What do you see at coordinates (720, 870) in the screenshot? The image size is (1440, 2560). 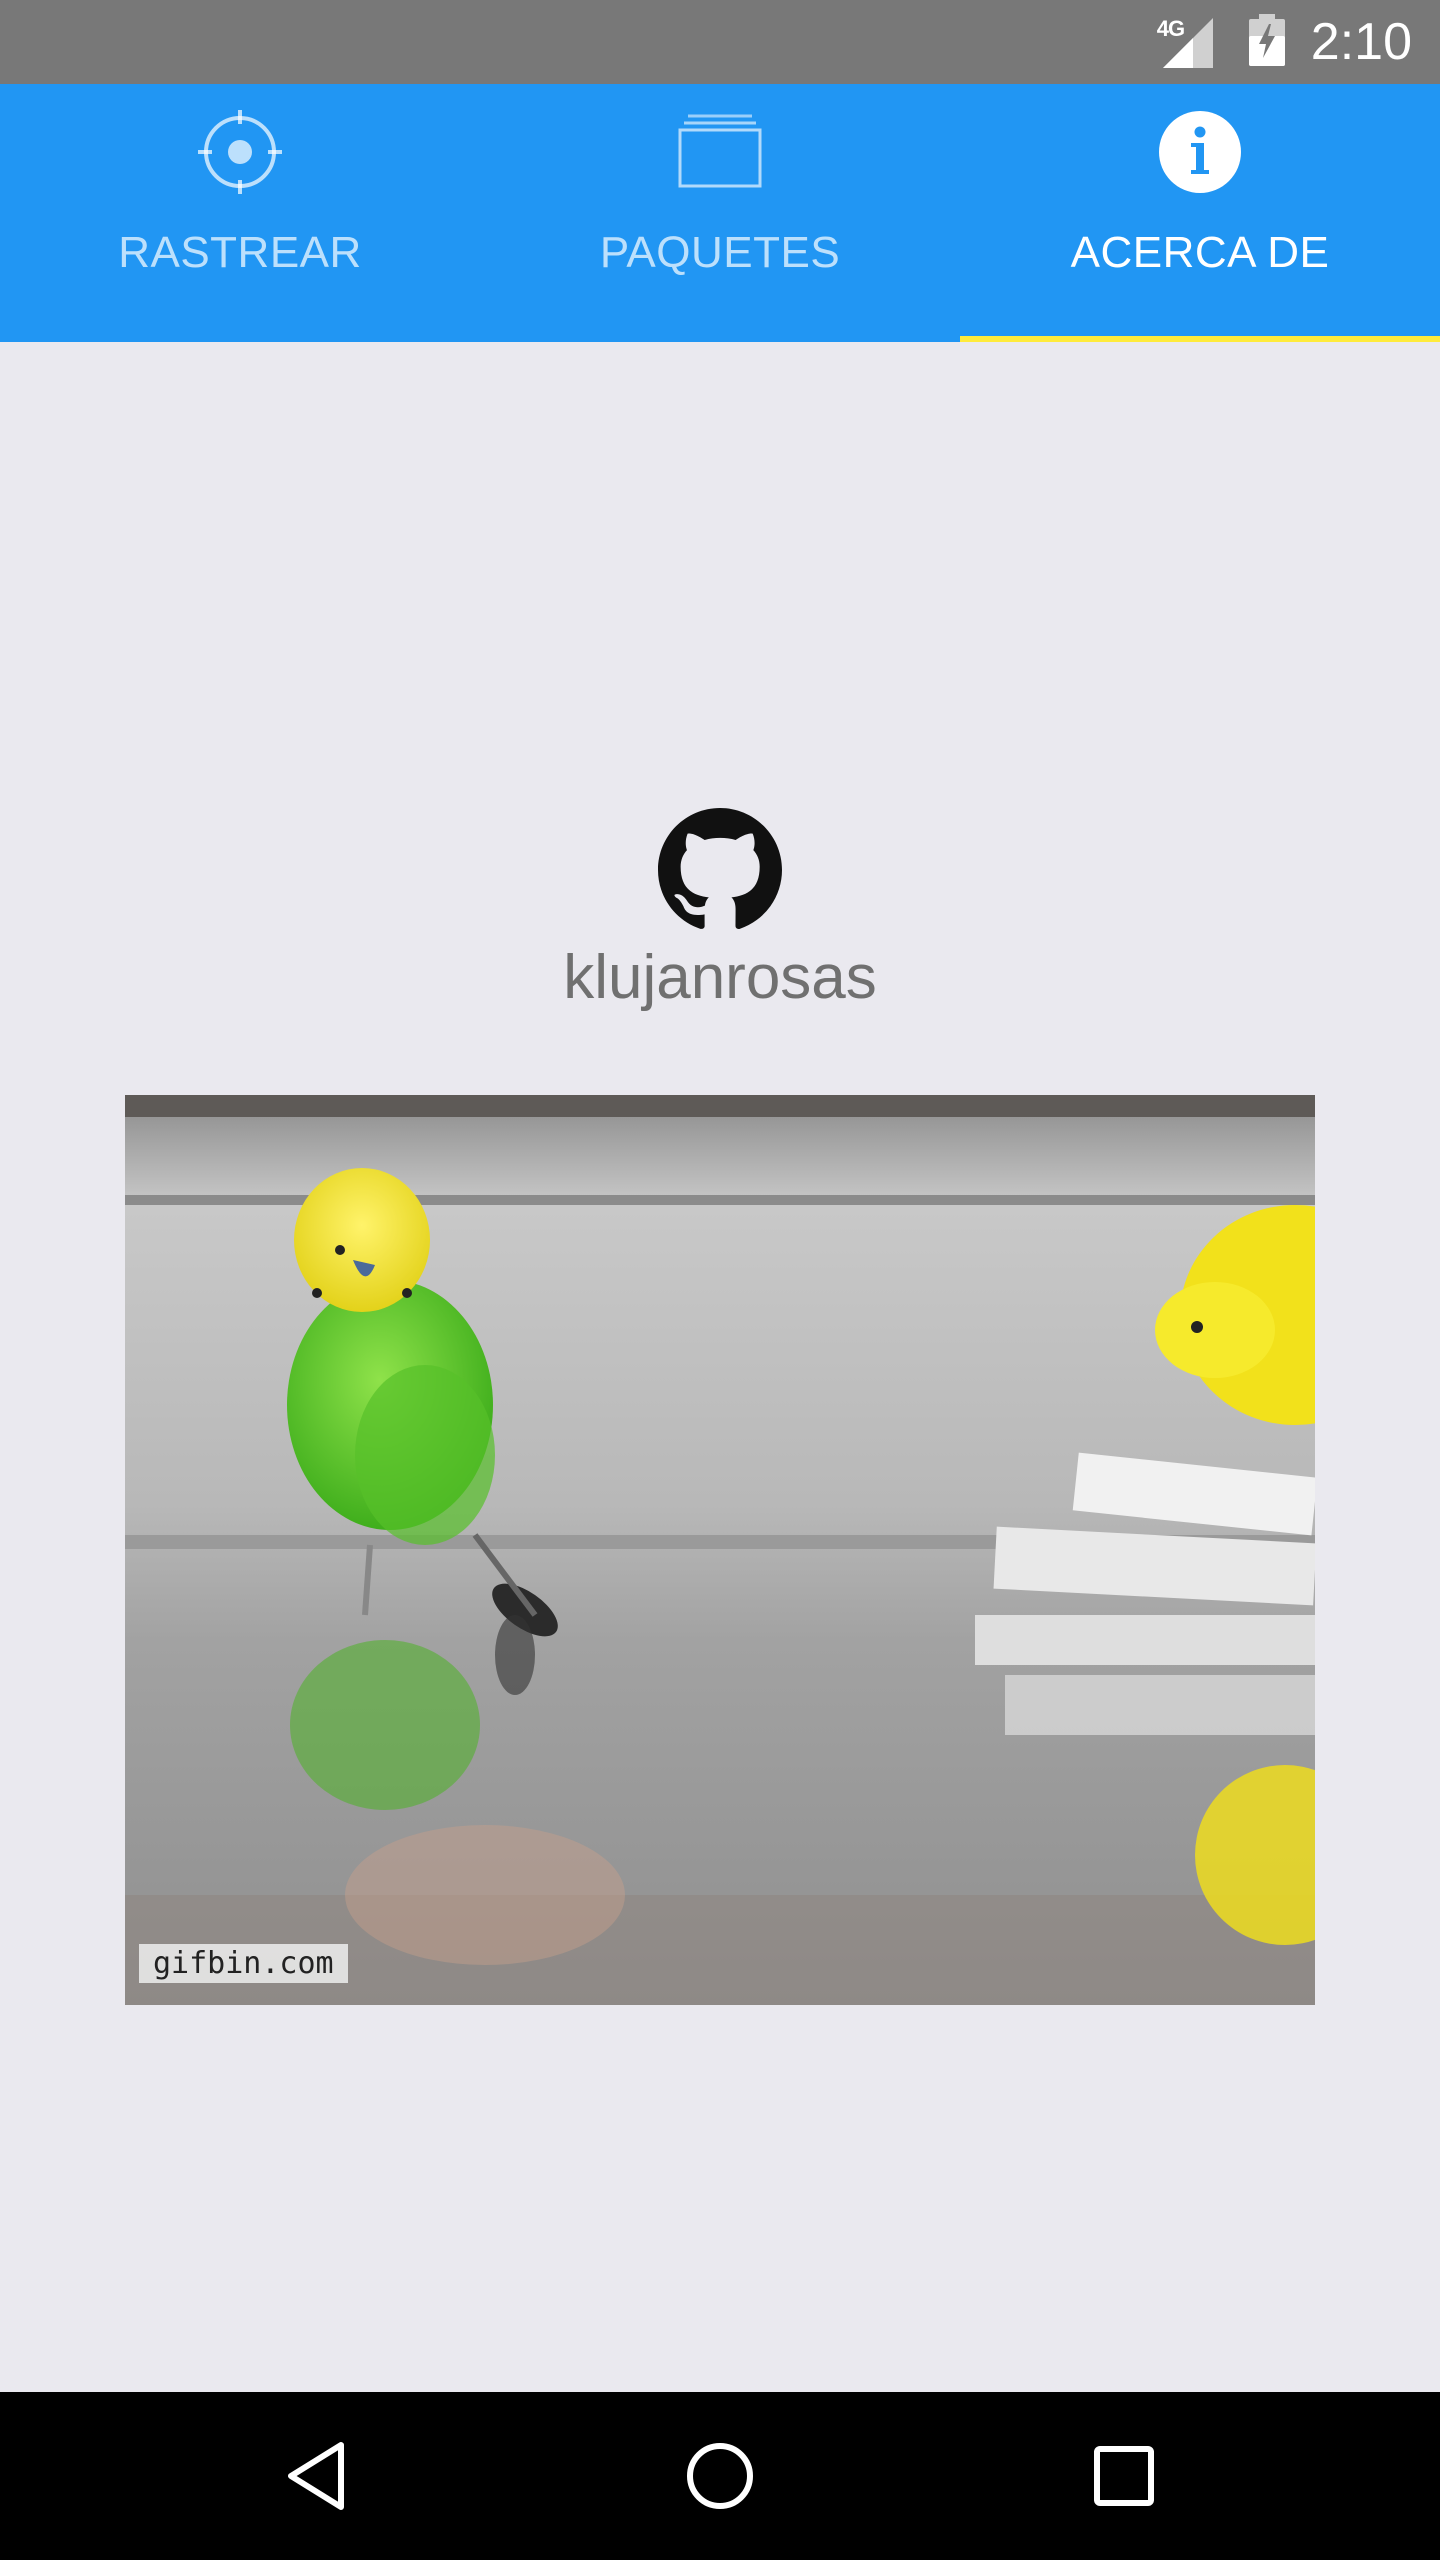 I see `github-icon` at bounding box center [720, 870].